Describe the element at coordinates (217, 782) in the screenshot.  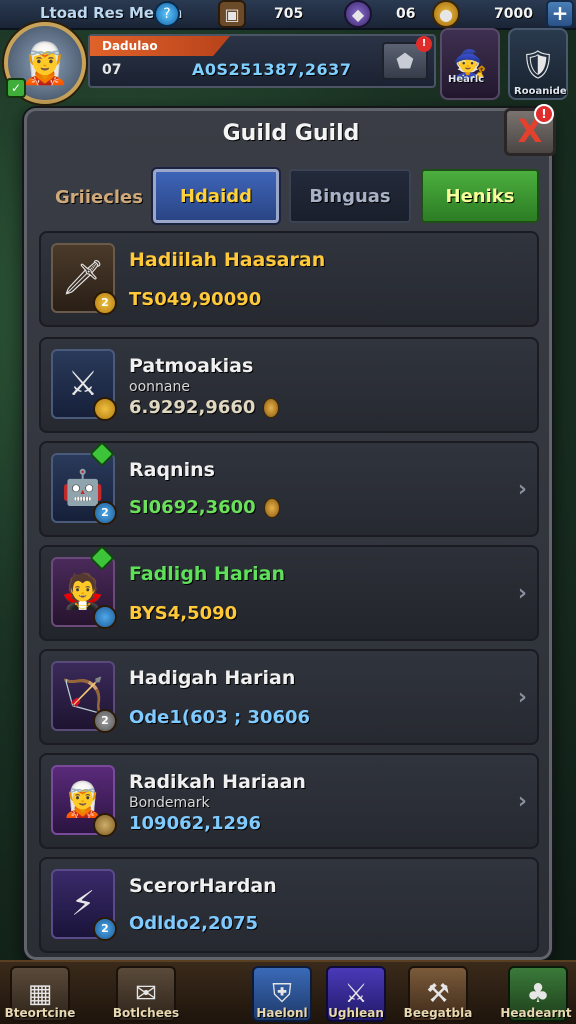
I see `member-name: Radikah Hariaan` at that location.